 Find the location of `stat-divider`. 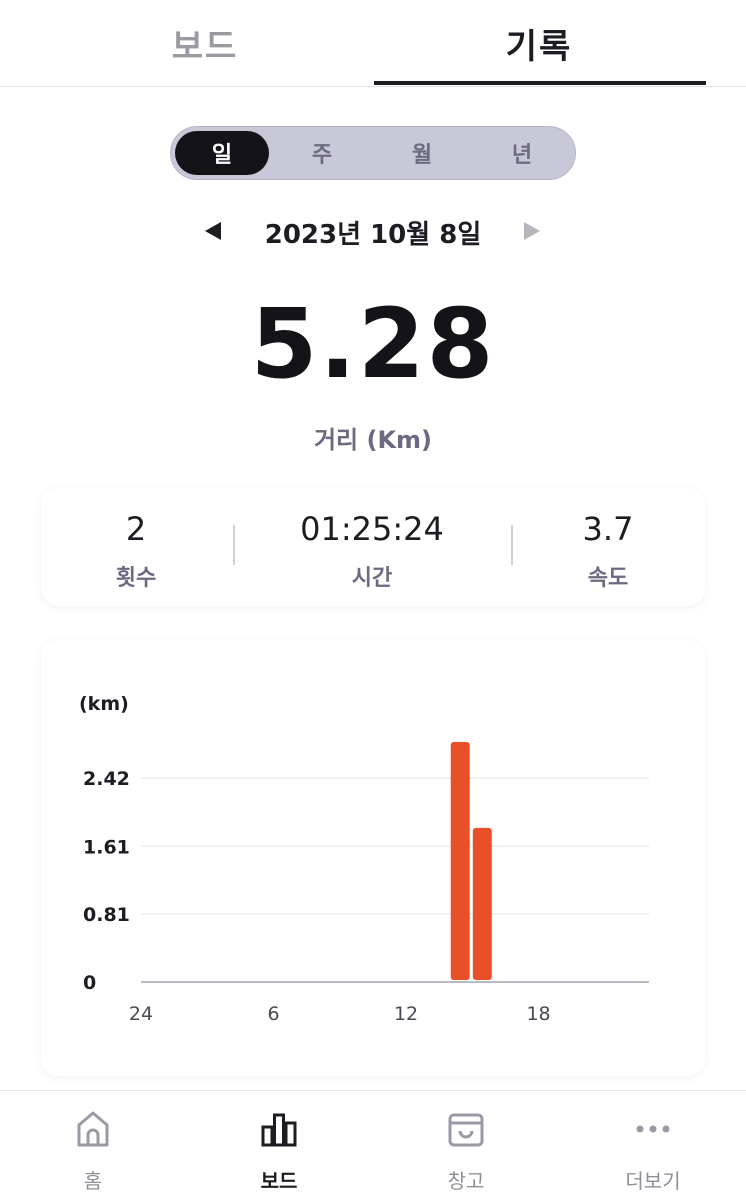

stat-divider is located at coordinates (234, 545).